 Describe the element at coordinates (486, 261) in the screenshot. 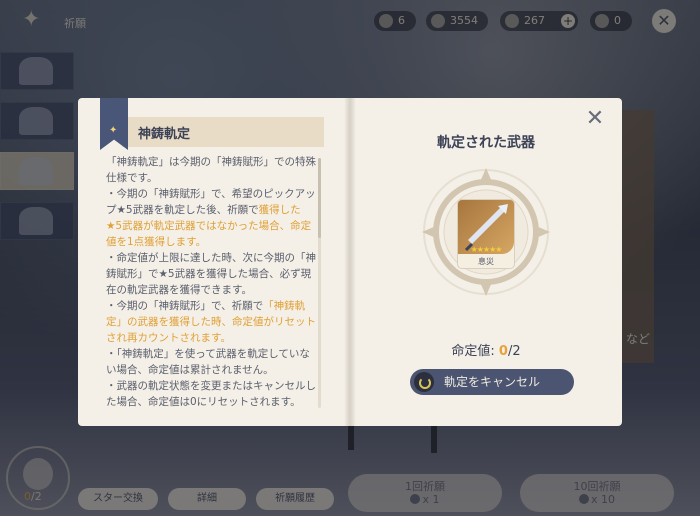

I see `weapon-name: 息災` at that location.